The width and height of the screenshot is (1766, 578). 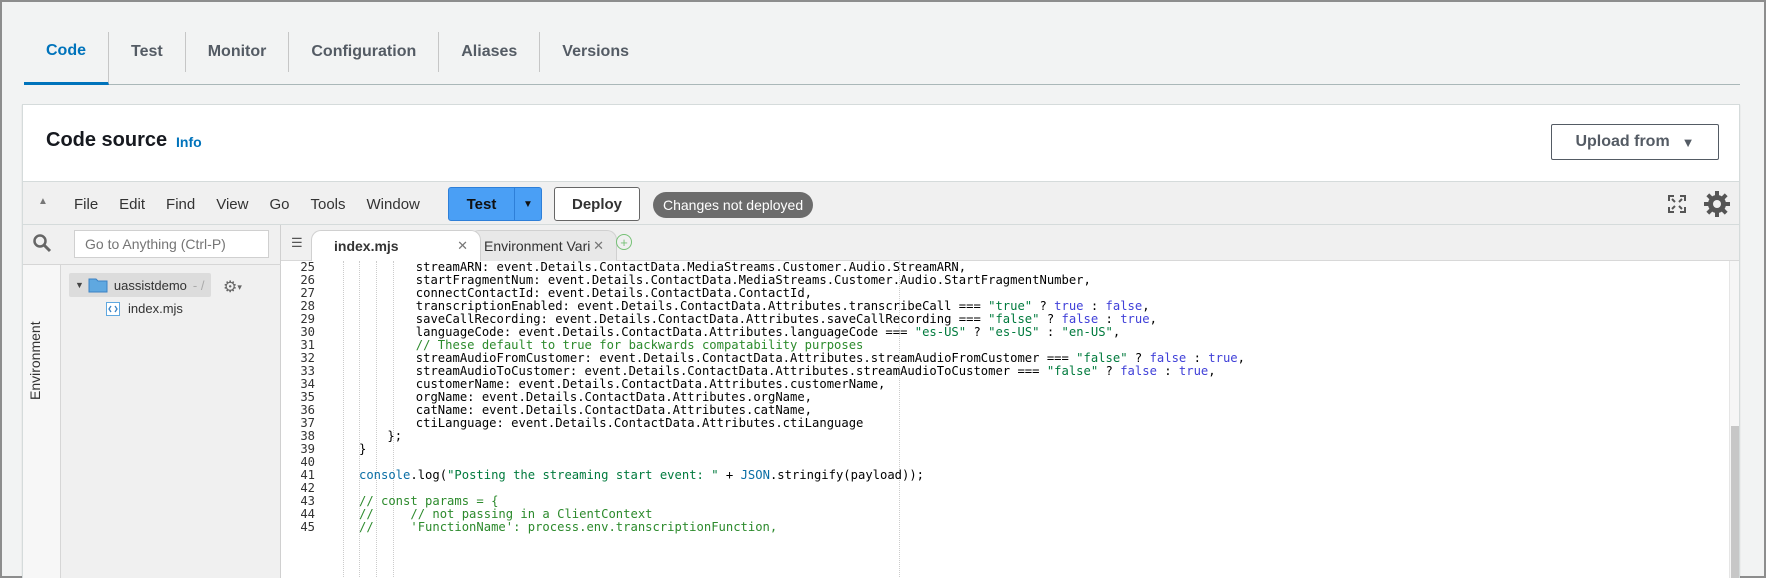 What do you see at coordinates (232, 287) in the screenshot?
I see `tree-settings-icon: ⚙ ▾` at bounding box center [232, 287].